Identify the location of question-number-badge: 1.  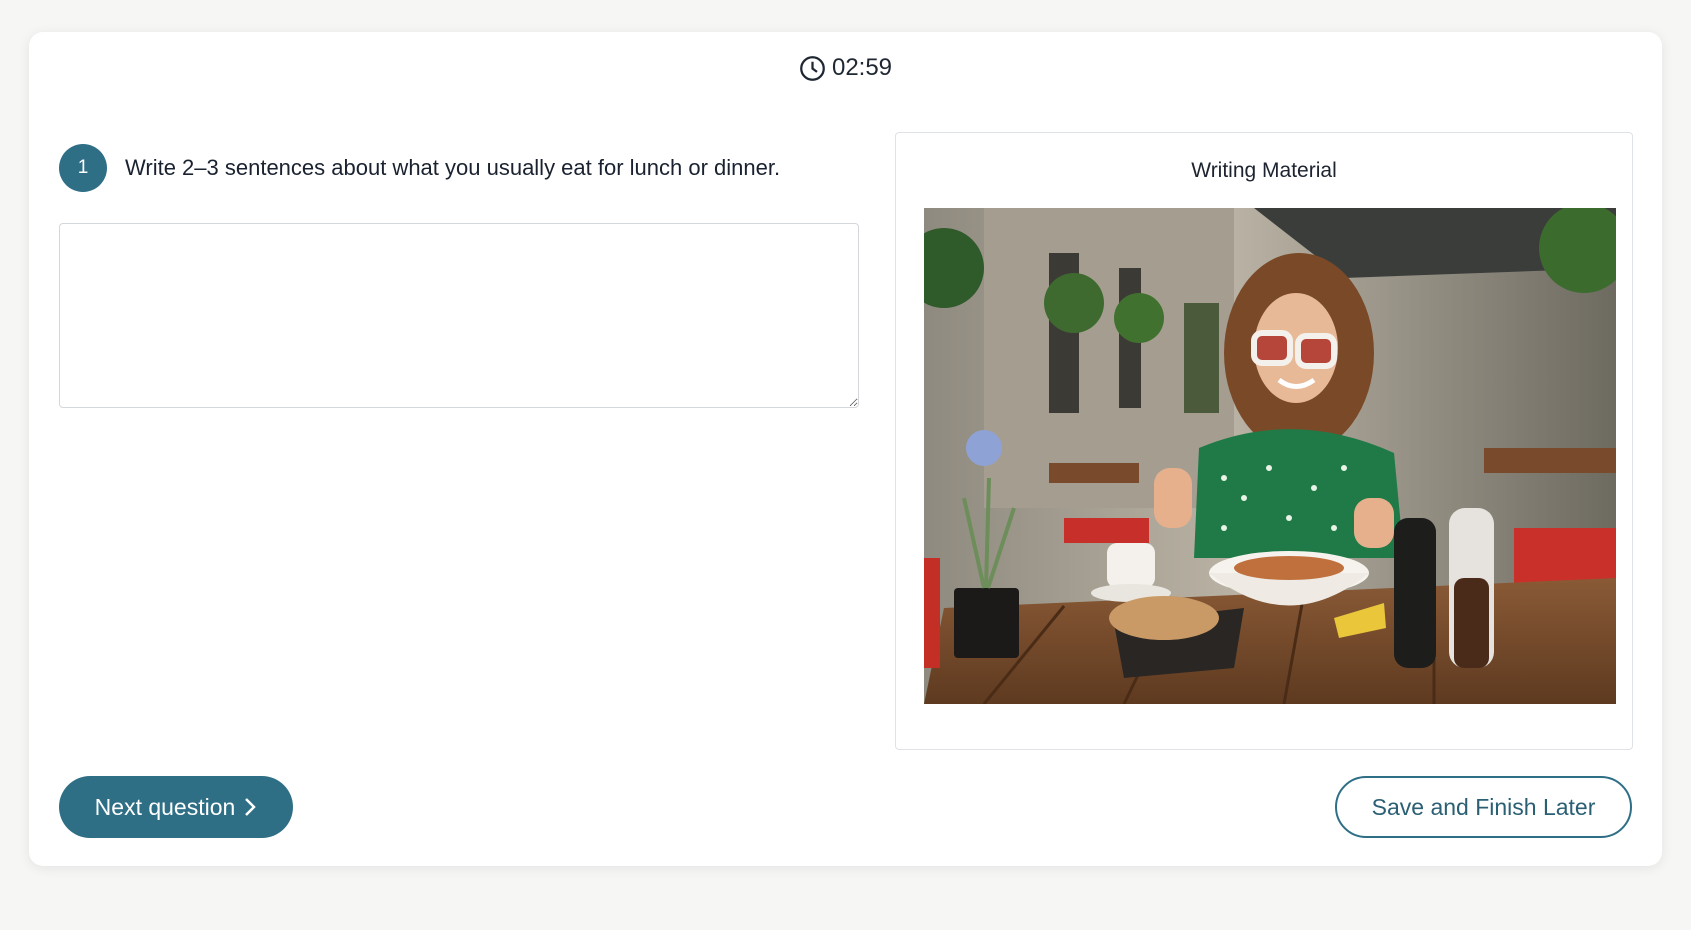
(83, 168).